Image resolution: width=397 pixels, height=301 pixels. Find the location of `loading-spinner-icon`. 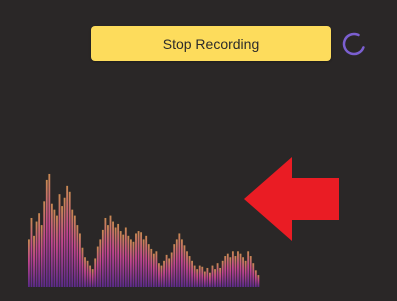

loading-spinner-icon is located at coordinates (354, 44).